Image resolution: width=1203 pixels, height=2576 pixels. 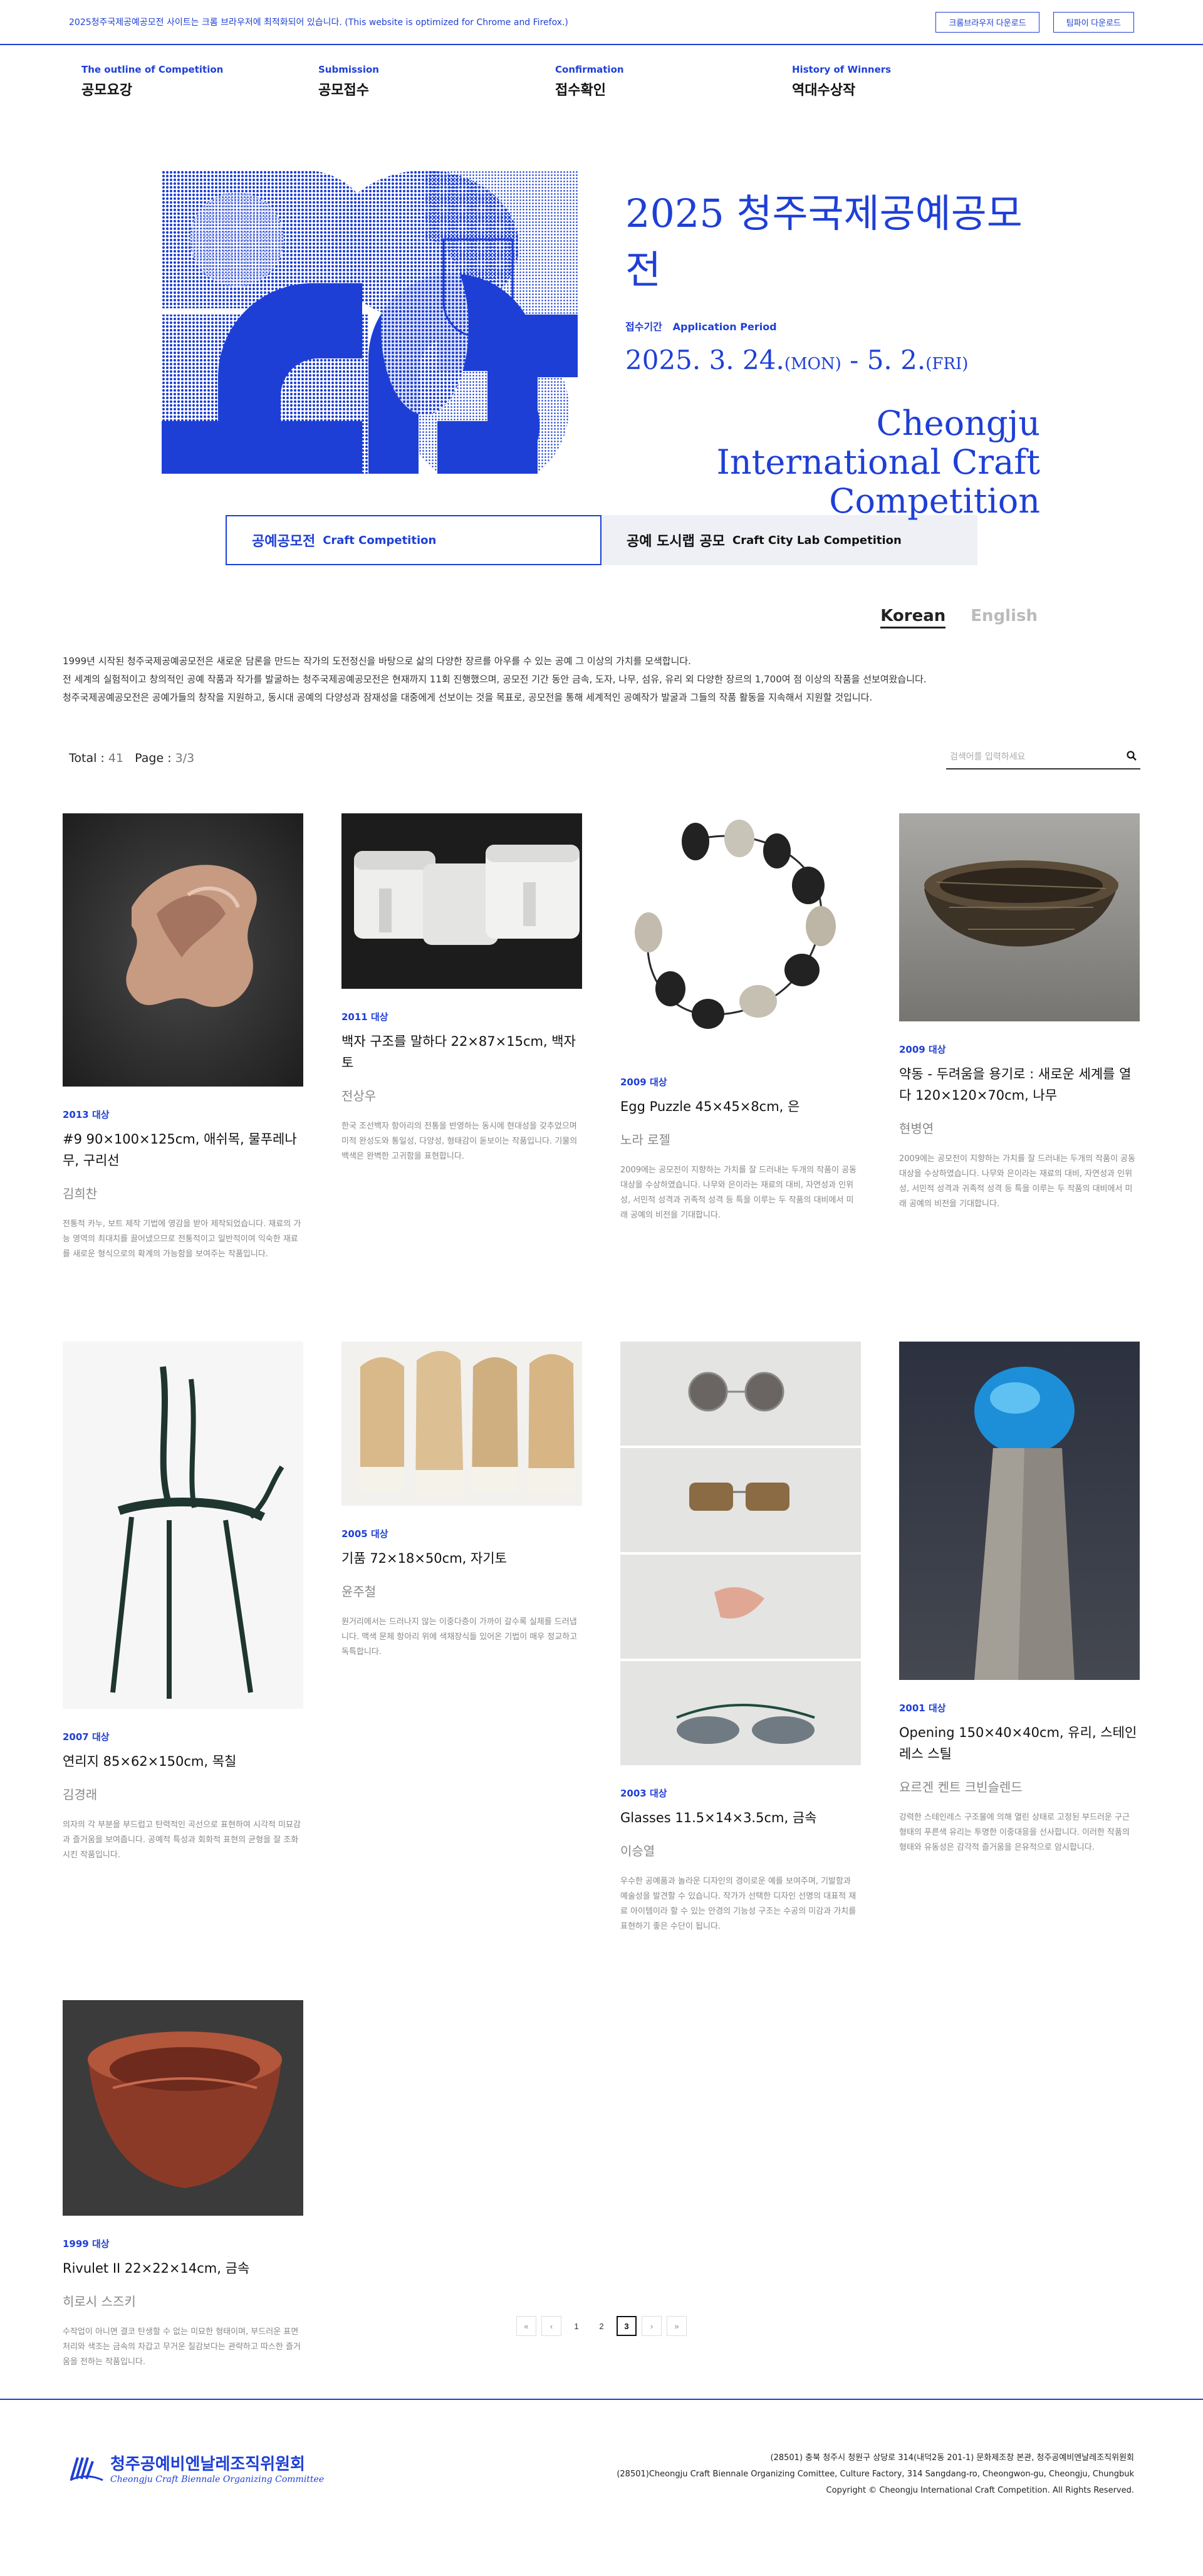 What do you see at coordinates (817, 540) in the screenshot?
I see `tab-label-en: Craft City Lab Competition` at bounding box center [817, 540].